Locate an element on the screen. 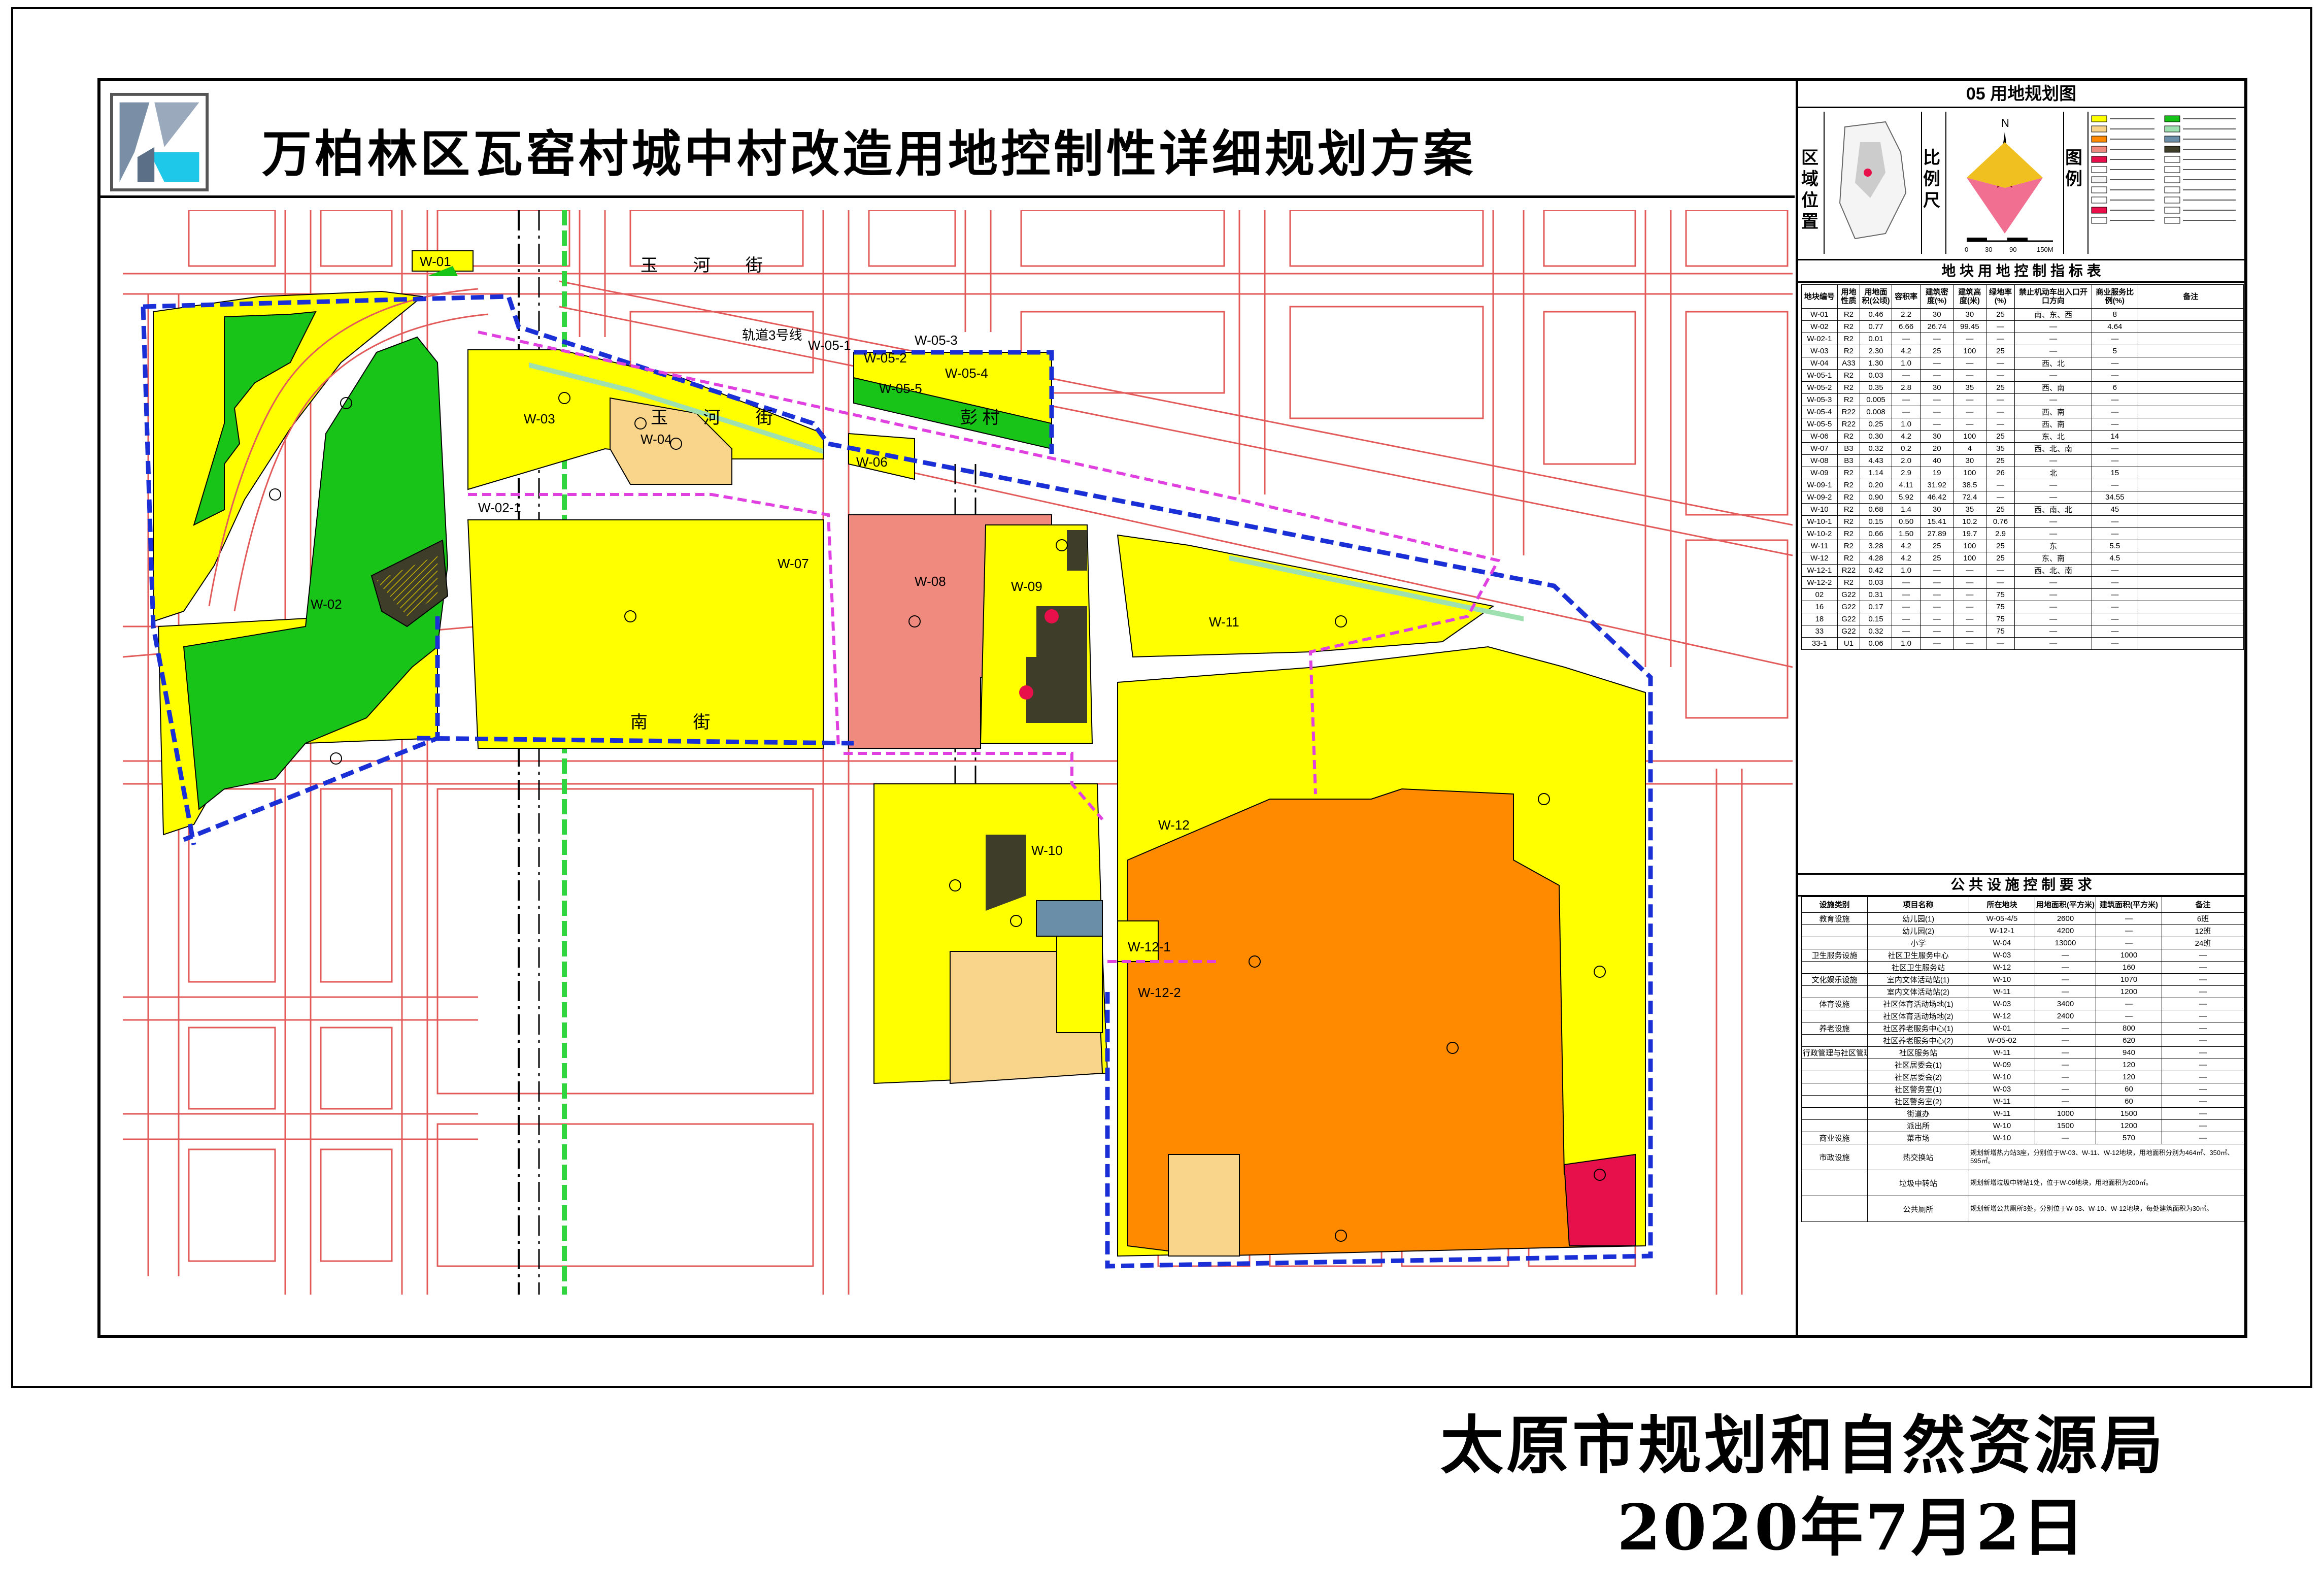  facility-cell: 1200 is located at coordinates (2129, 991).